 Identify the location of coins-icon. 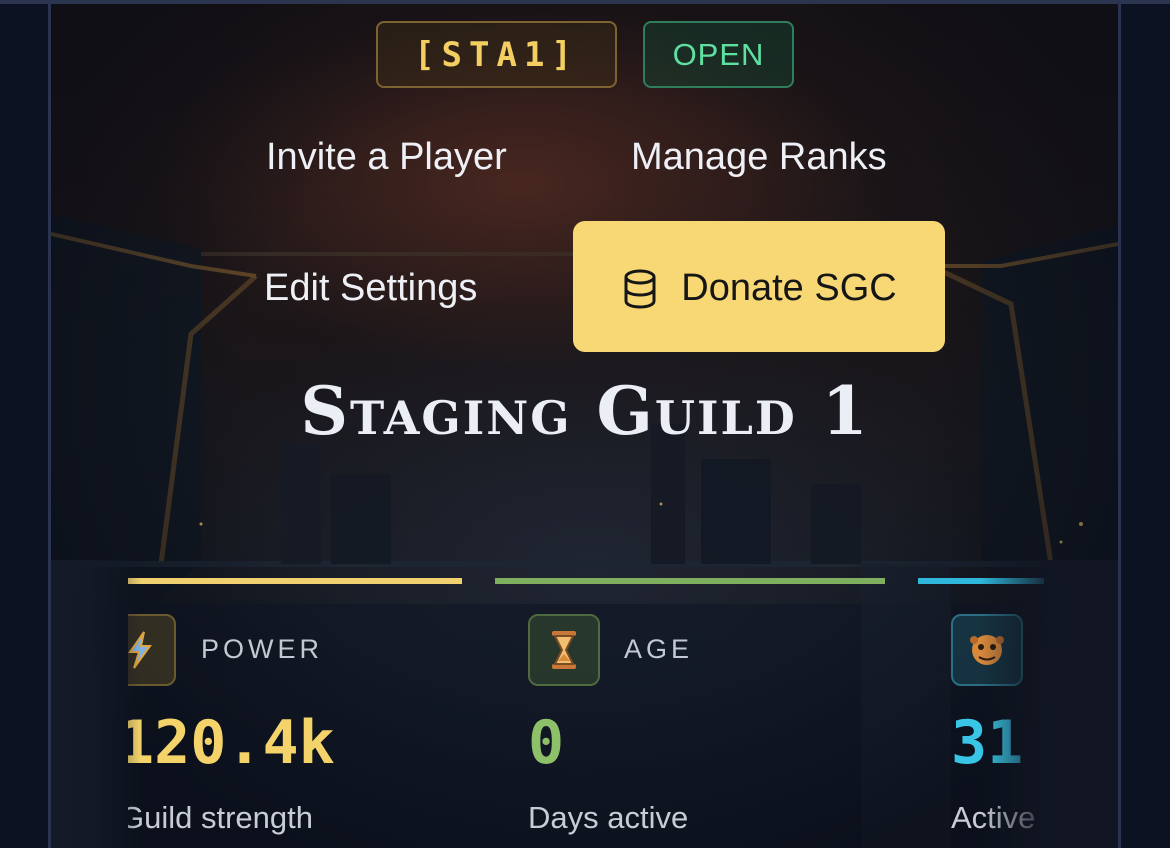
(640, 289).